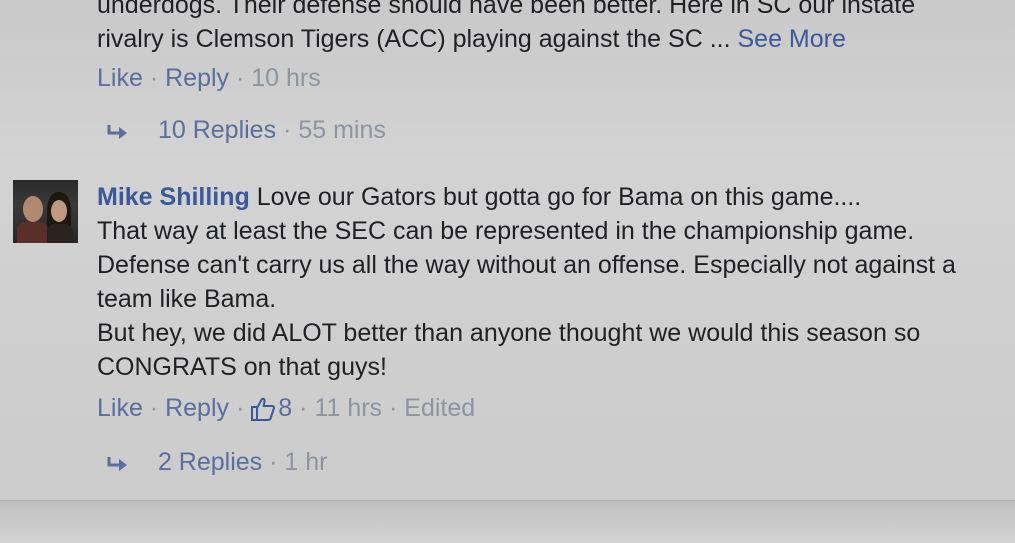 The height and width of the screenshot is (543, 1015). What do you see at coordinates (173, 197) in the screenshot?
I see `comment-author-name: Mike Shilling` at bounding box center [173, 197].